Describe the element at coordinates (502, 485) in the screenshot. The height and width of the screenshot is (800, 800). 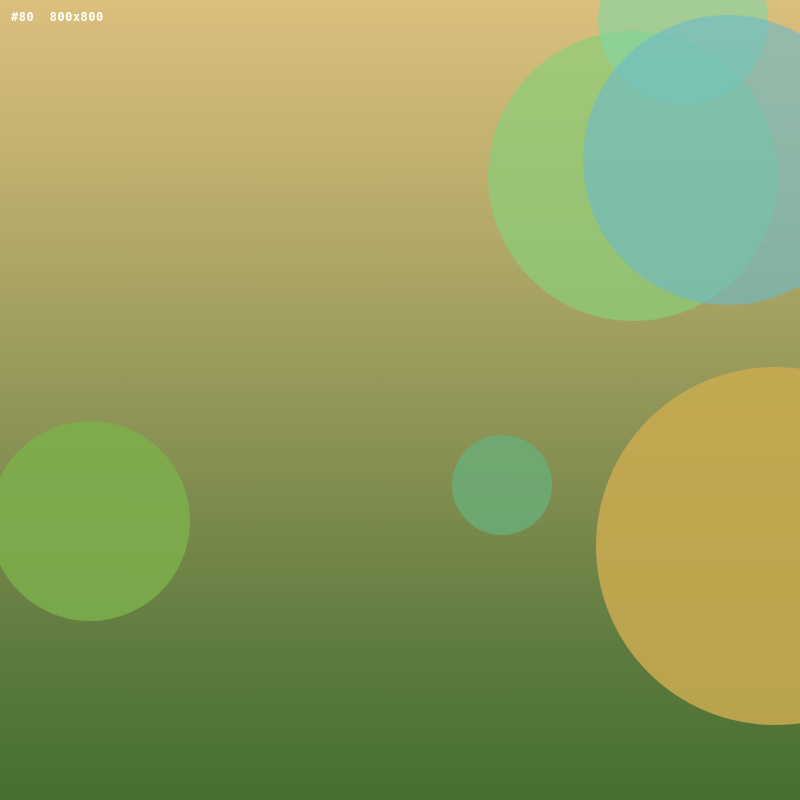
I see `circle-teal-center` at that location.